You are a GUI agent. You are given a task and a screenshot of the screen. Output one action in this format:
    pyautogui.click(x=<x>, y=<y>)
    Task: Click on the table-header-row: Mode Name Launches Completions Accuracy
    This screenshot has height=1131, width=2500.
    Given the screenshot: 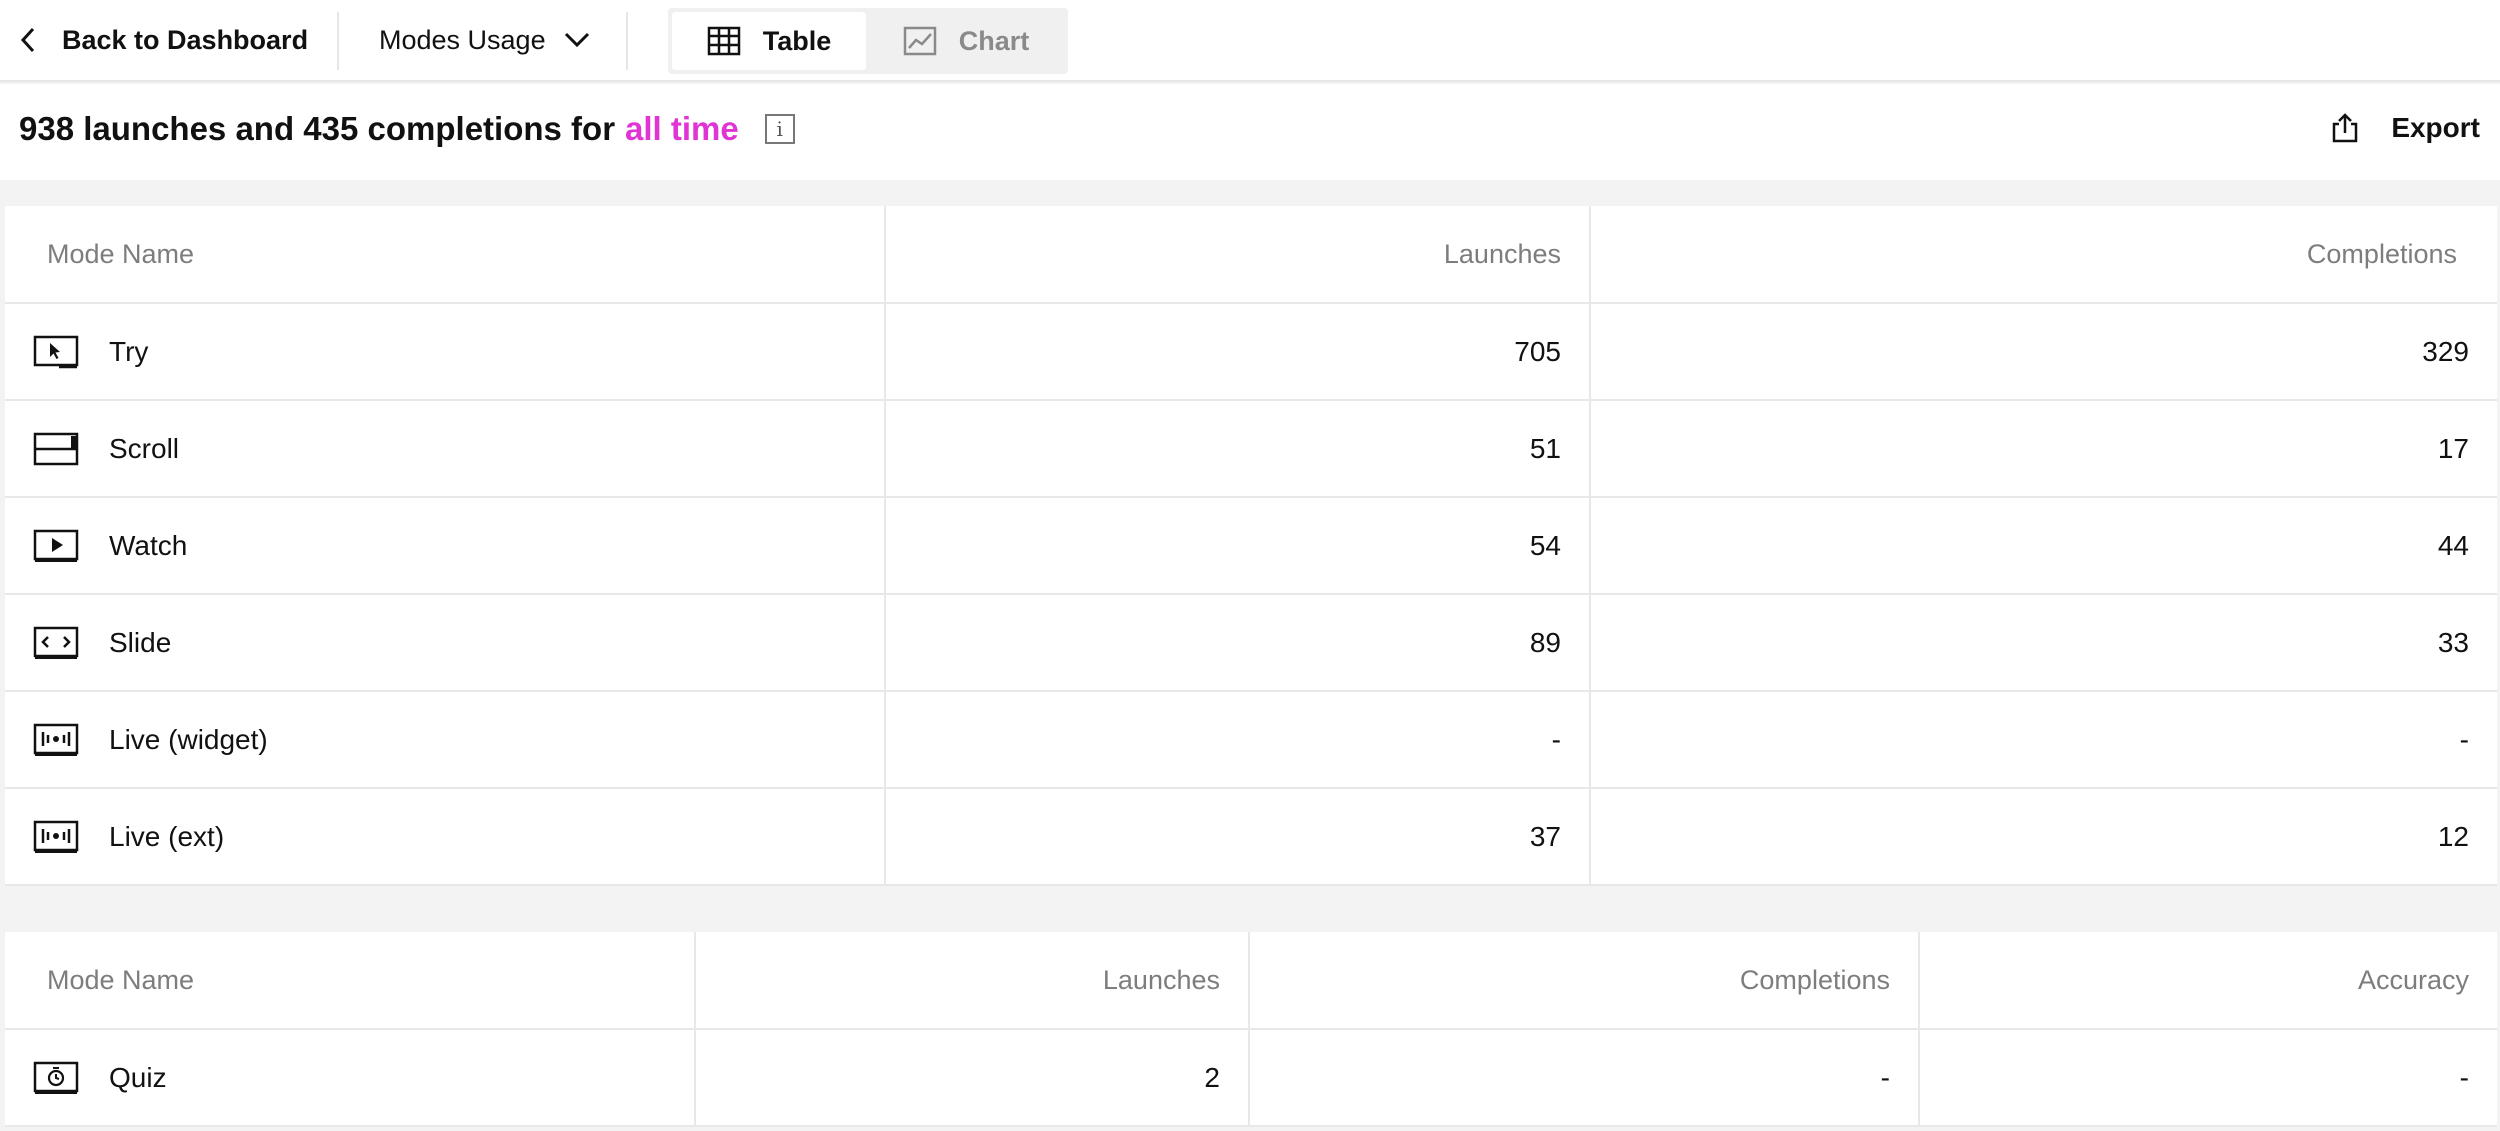 What is the action you would take?
    pyautogui.click(x=1251, y=981)
    